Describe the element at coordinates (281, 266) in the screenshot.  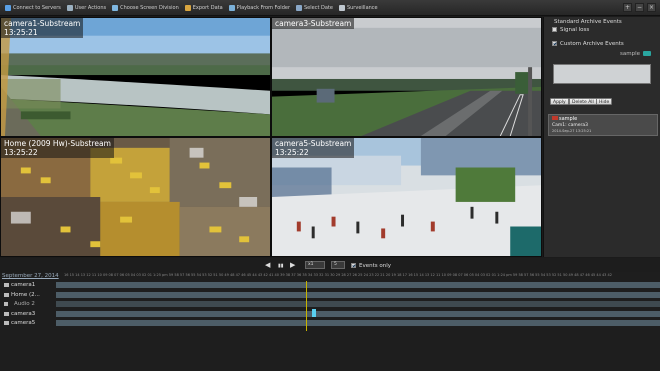
I see `pause-icon: ▮▮` at that location.